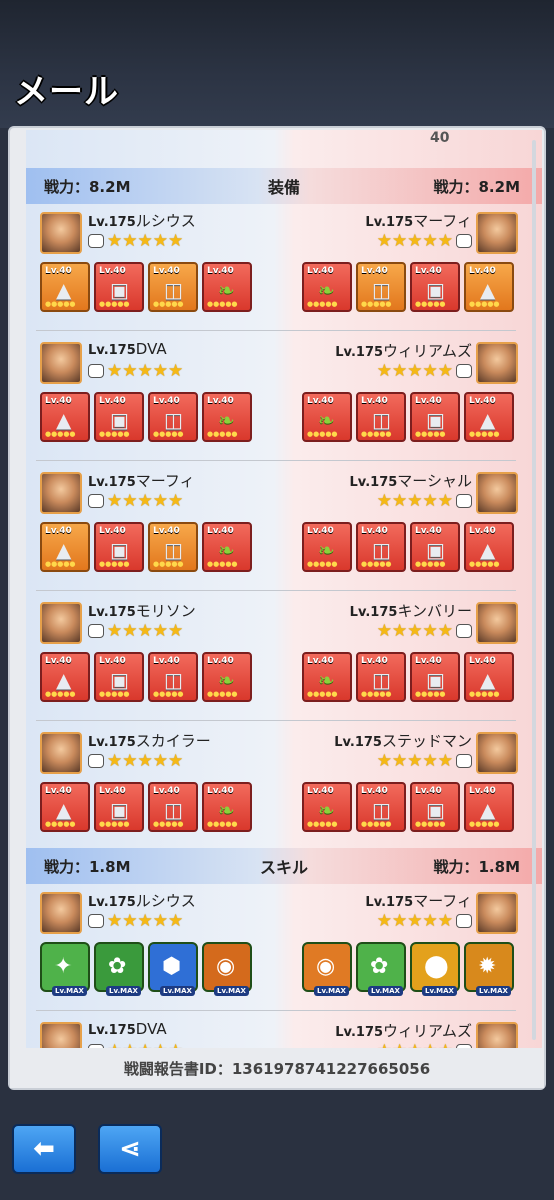 The width and height of the screenshot is (554, 1200). Describe the element at coordinates (44, 1149) in the screenshot. I see `back-button: ⬅` at that location.